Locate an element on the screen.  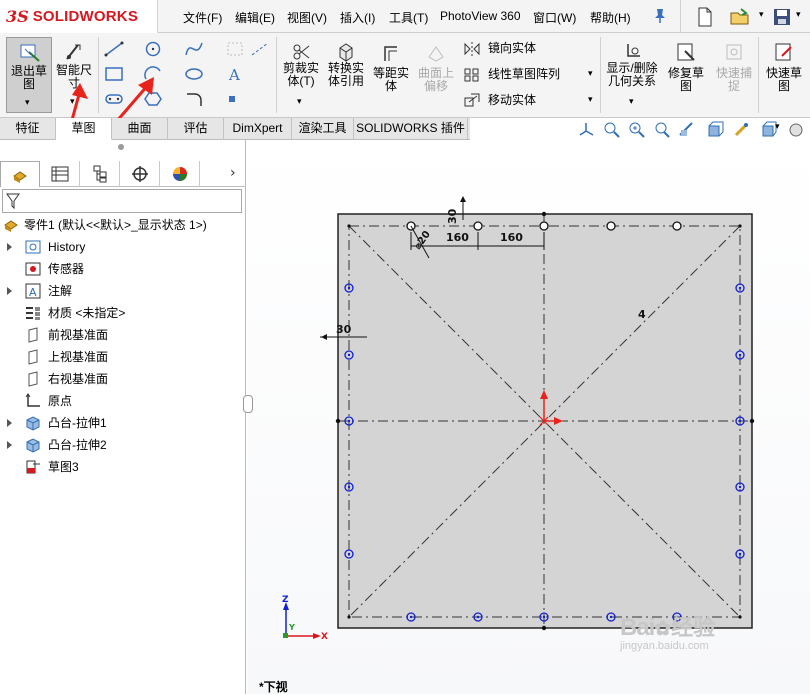
trim-label: 剪裁实 体(T) is located at coordinates (300, 74).